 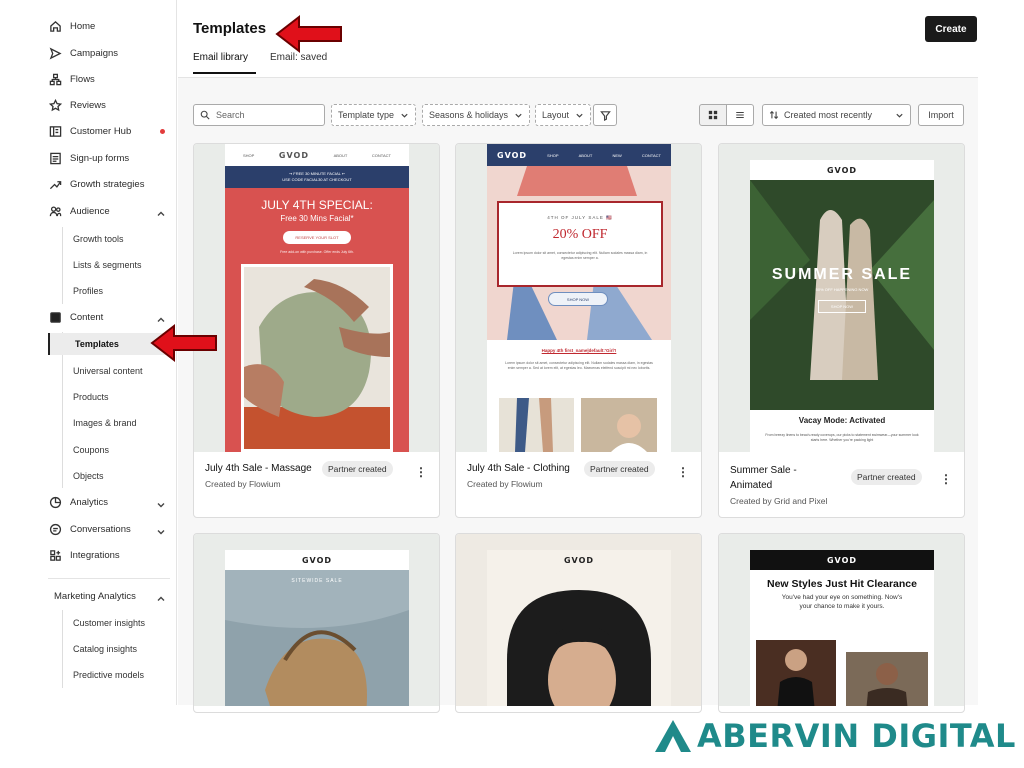 I want to click on list-view-button, so click(x=740, y=115).